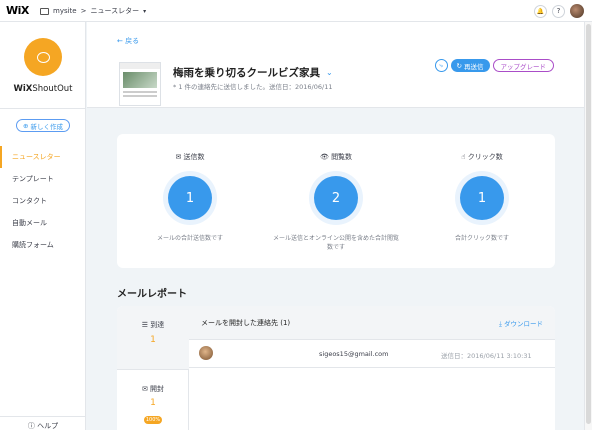 Image resolution: width=592 pixels, height=430 pixels. Describe the element at coordinates (52, 89) in the screenshot. I see `app-name-rest: ShoutOut` at that location.